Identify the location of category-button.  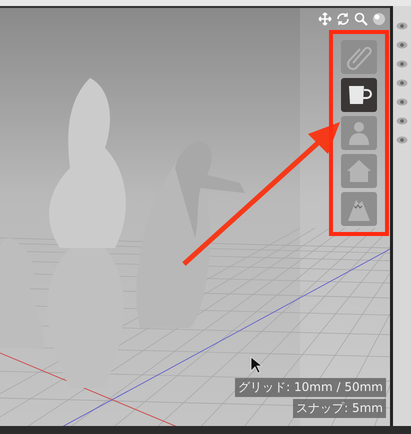
(359, 95).